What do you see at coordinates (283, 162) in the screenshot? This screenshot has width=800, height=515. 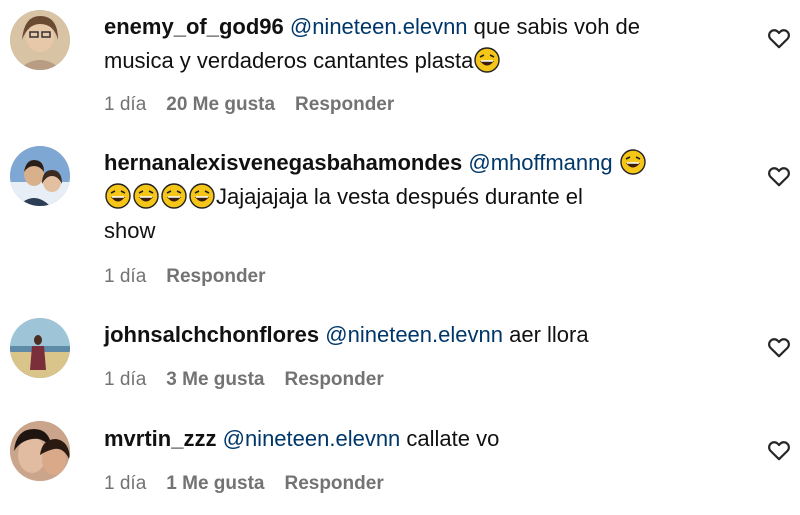 I see `comment-username: hernanalexisvenegasbahamondes` at bounding box center [283, 162].